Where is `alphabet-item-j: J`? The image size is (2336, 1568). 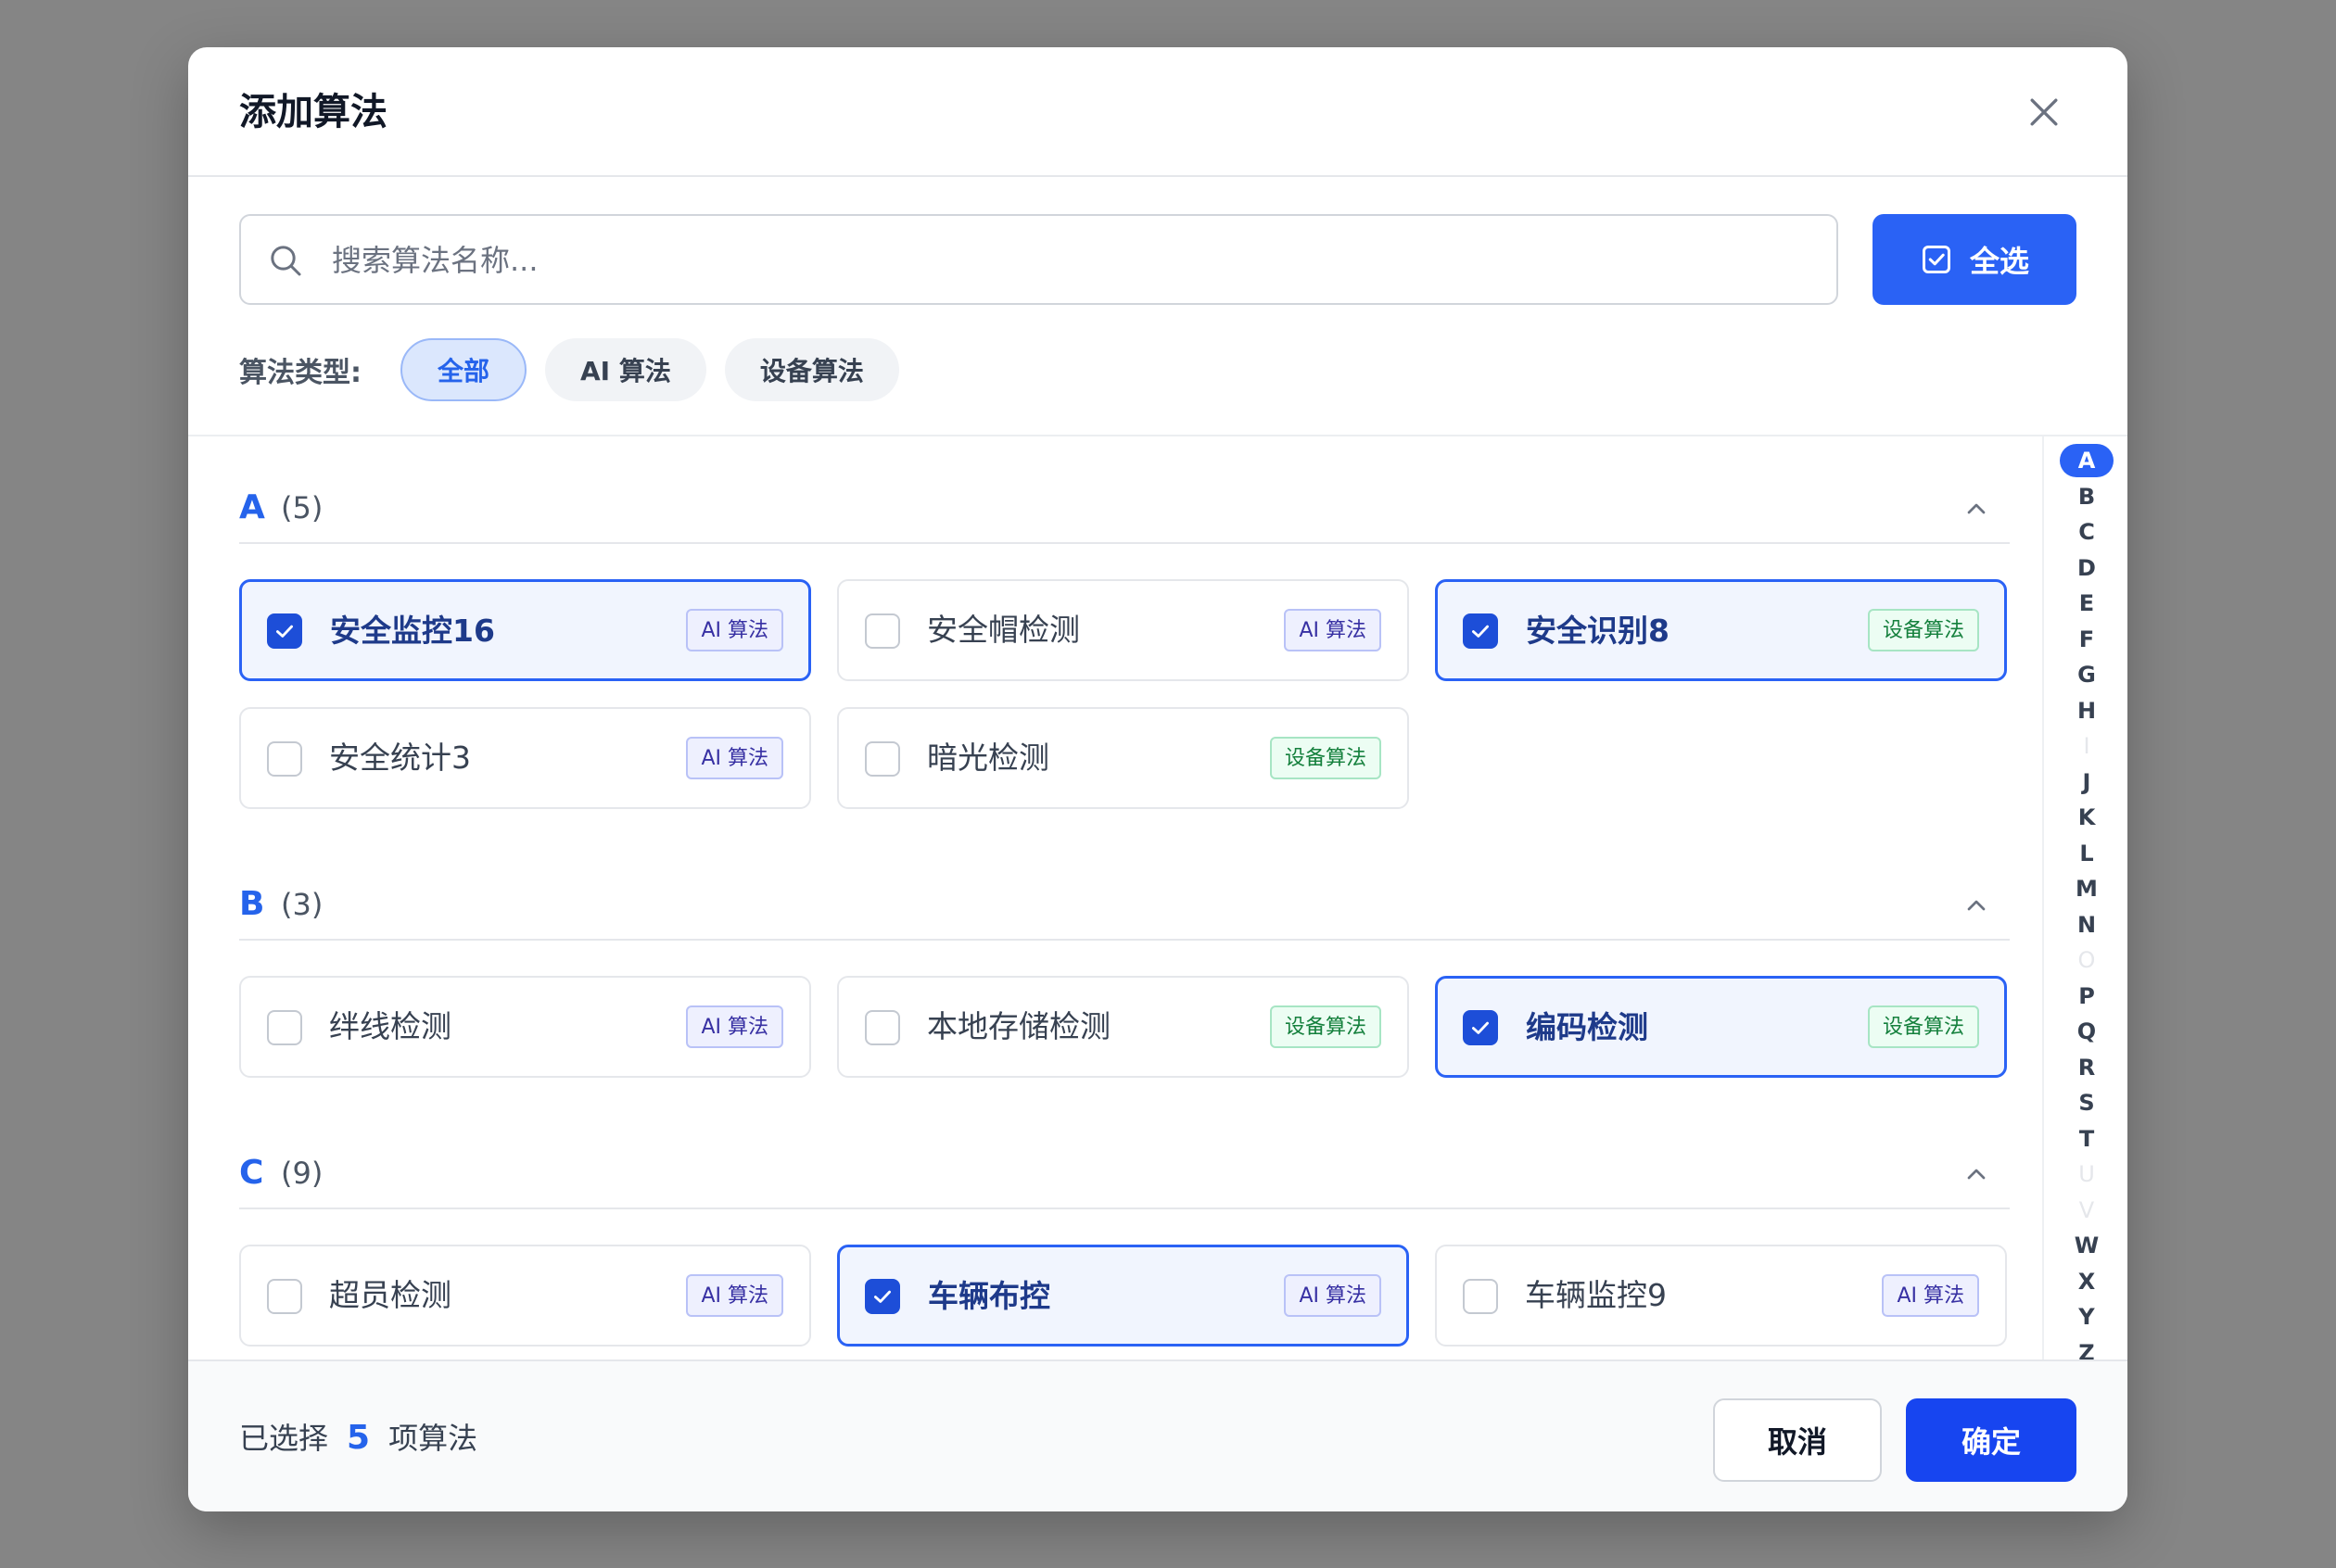
alphabet-item-j: J is located at coordinates (2087, 782).